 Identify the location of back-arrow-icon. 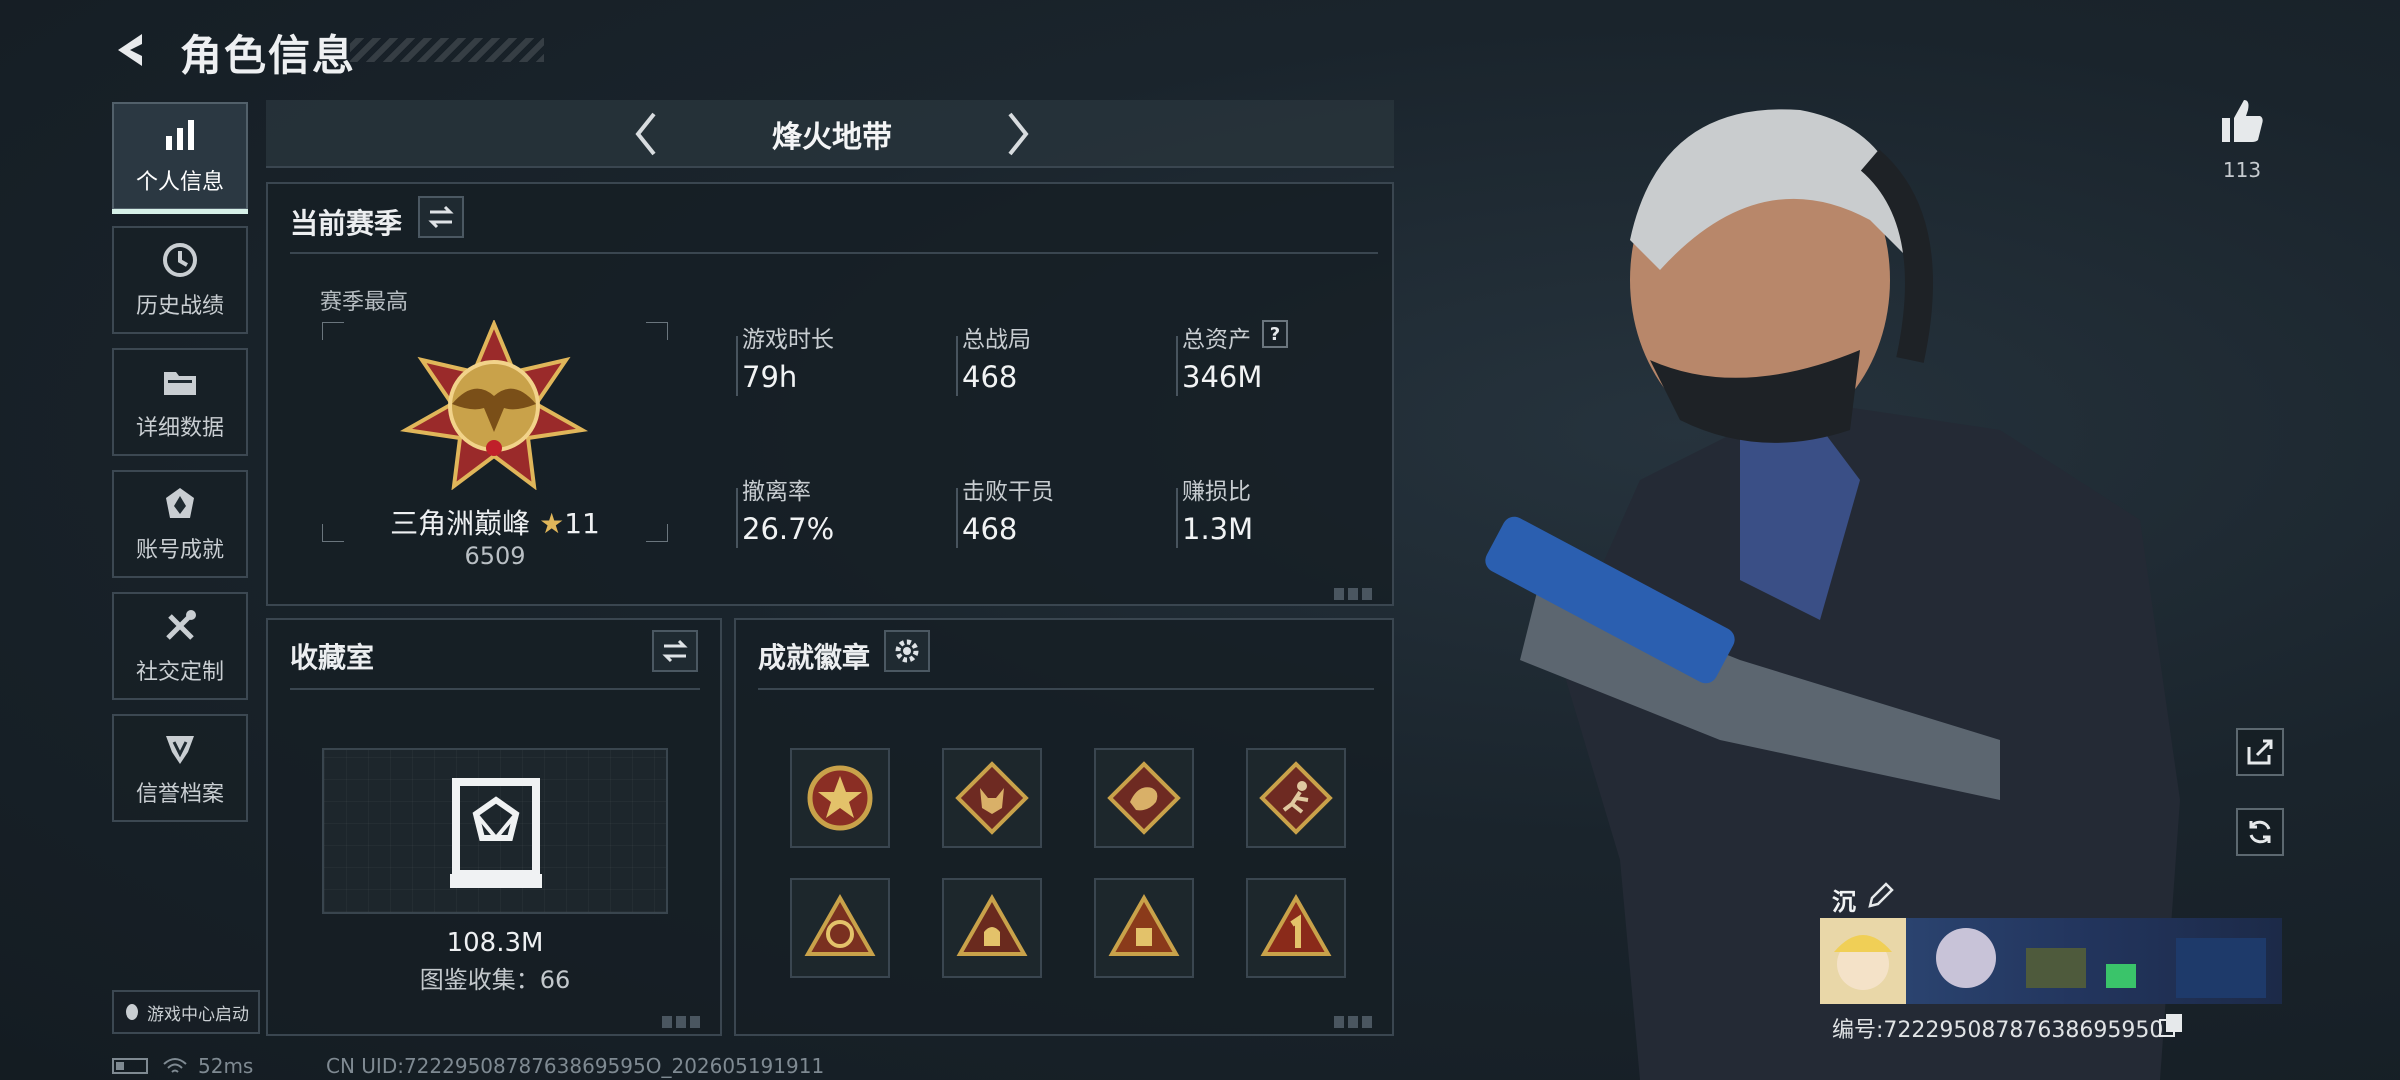
(132, 50).